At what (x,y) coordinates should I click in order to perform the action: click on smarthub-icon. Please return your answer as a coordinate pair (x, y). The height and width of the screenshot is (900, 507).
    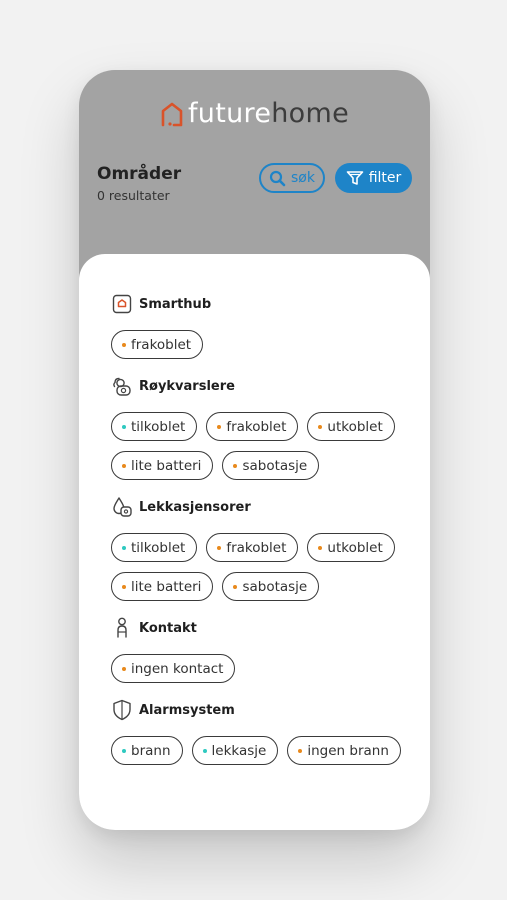
    Looking at the image, I should click on (122, 304).